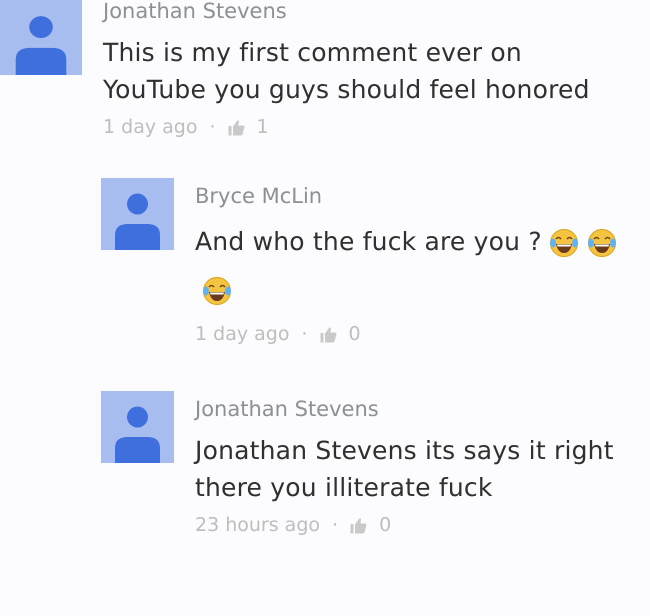  What do you see at coordinates (258, 196) in the screenshot?
I see `comment-author: Bryce McLin` at bounding box center [258, 196].